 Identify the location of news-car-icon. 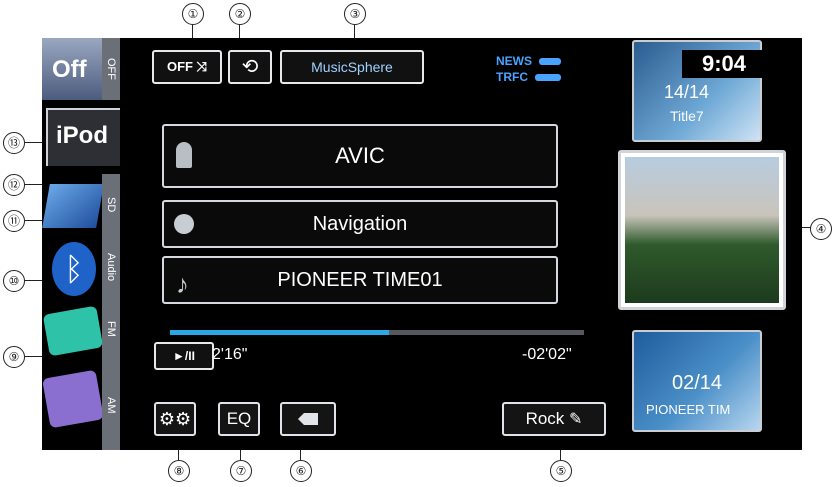
(550, 61).